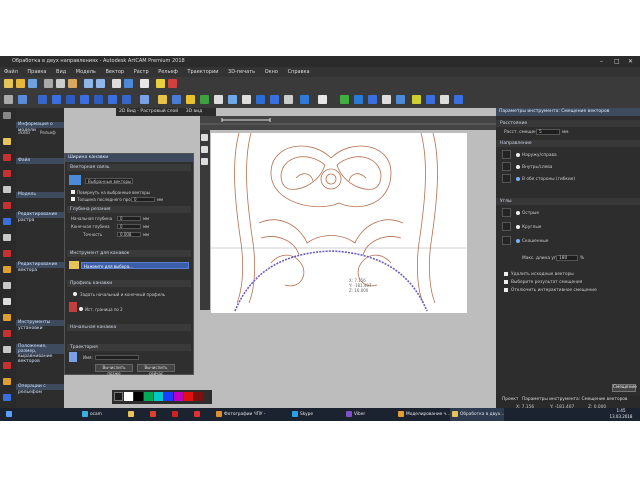  Describe the element at coordinates (7, 285) in the screenshot. I see `circle-tool-icon` at that location.